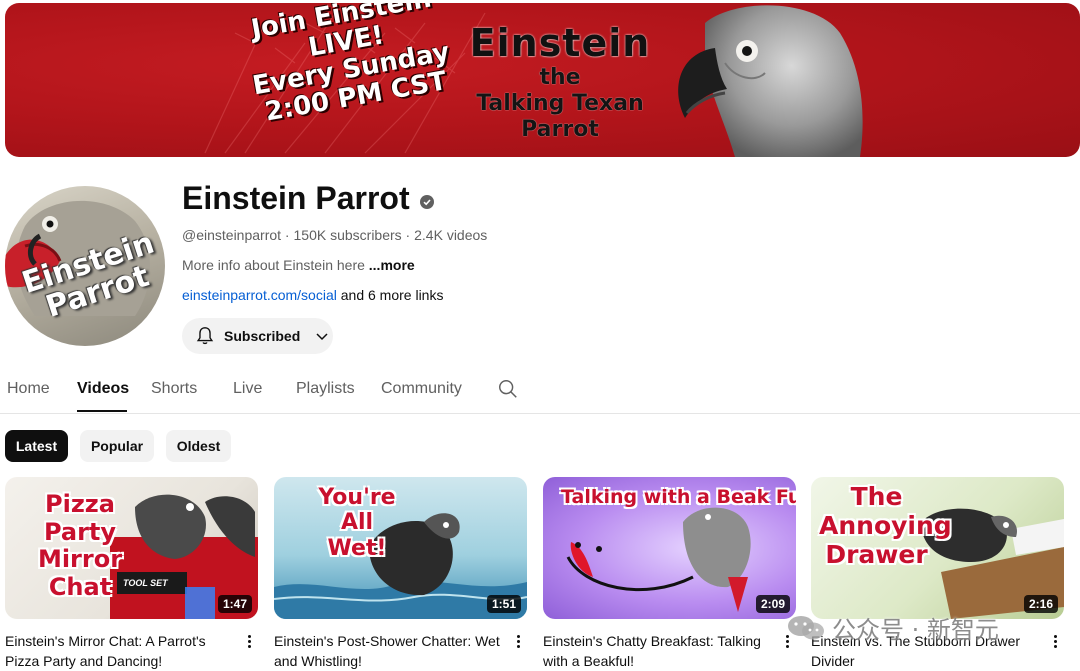  Describe the element at coordinates (876, 496) in the screenshot. I see `thumbnail-title-line: The` at that location.